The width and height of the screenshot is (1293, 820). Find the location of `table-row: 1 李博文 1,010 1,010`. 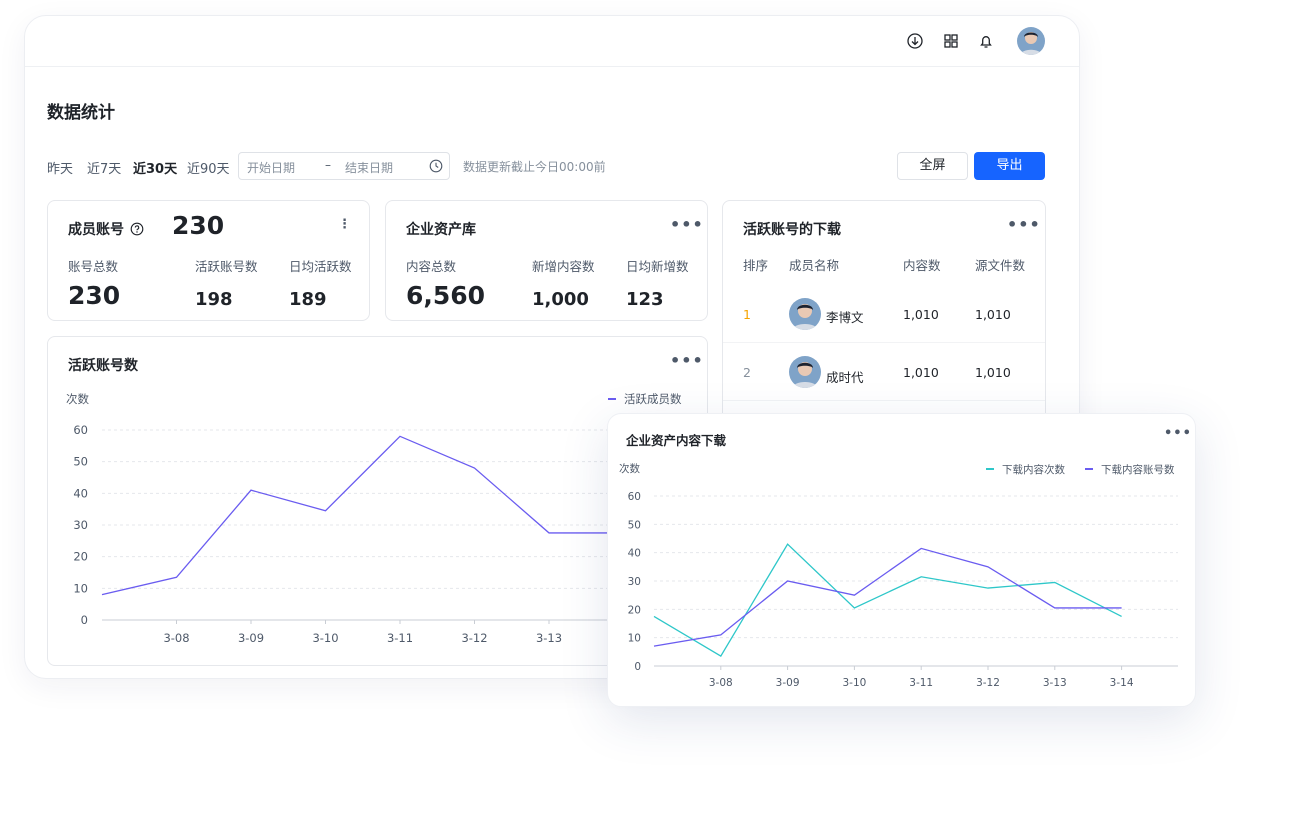

table-row: 1 李博文 1,010 1,010 is located at coordinates (884, 314).